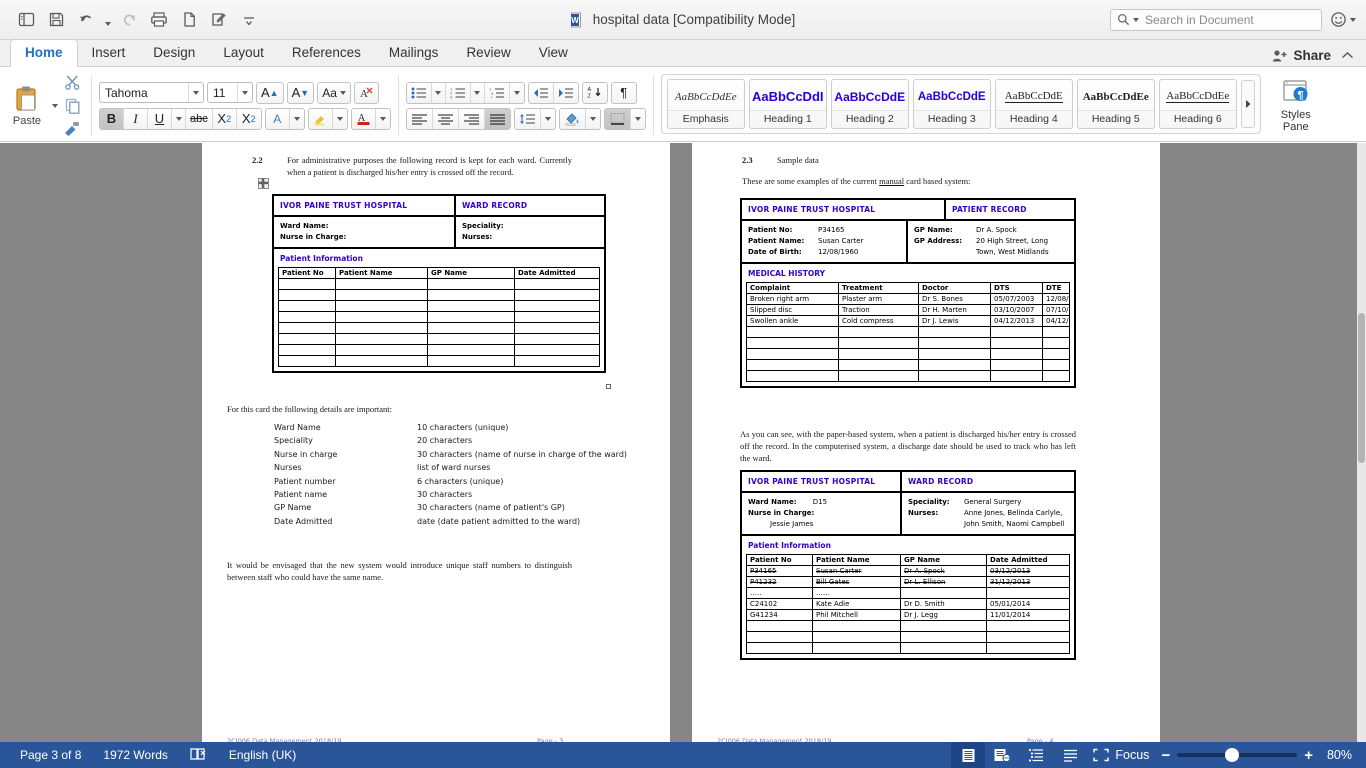 The height and width of the screenshot is (768, 1366). Describe the element at coordinates (44, 53) in the screenshot. I see `tab-home: Home` at that location.